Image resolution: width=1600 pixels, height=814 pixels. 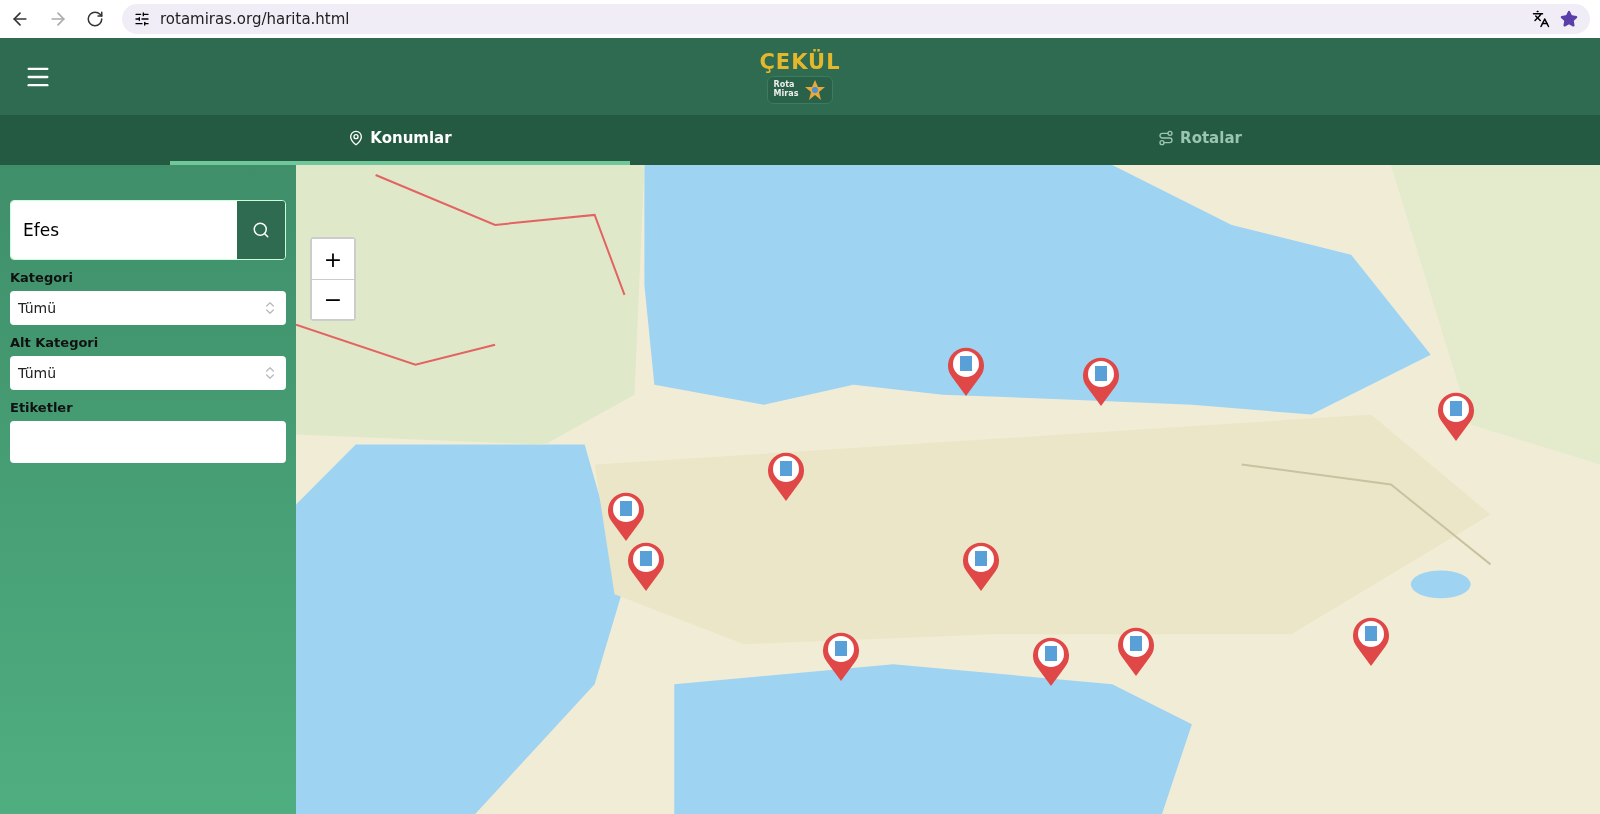 What do you see at coordinates (815, 89) in the screenshot?
I see `star-logo-icon` at bounding box center [815, 89].